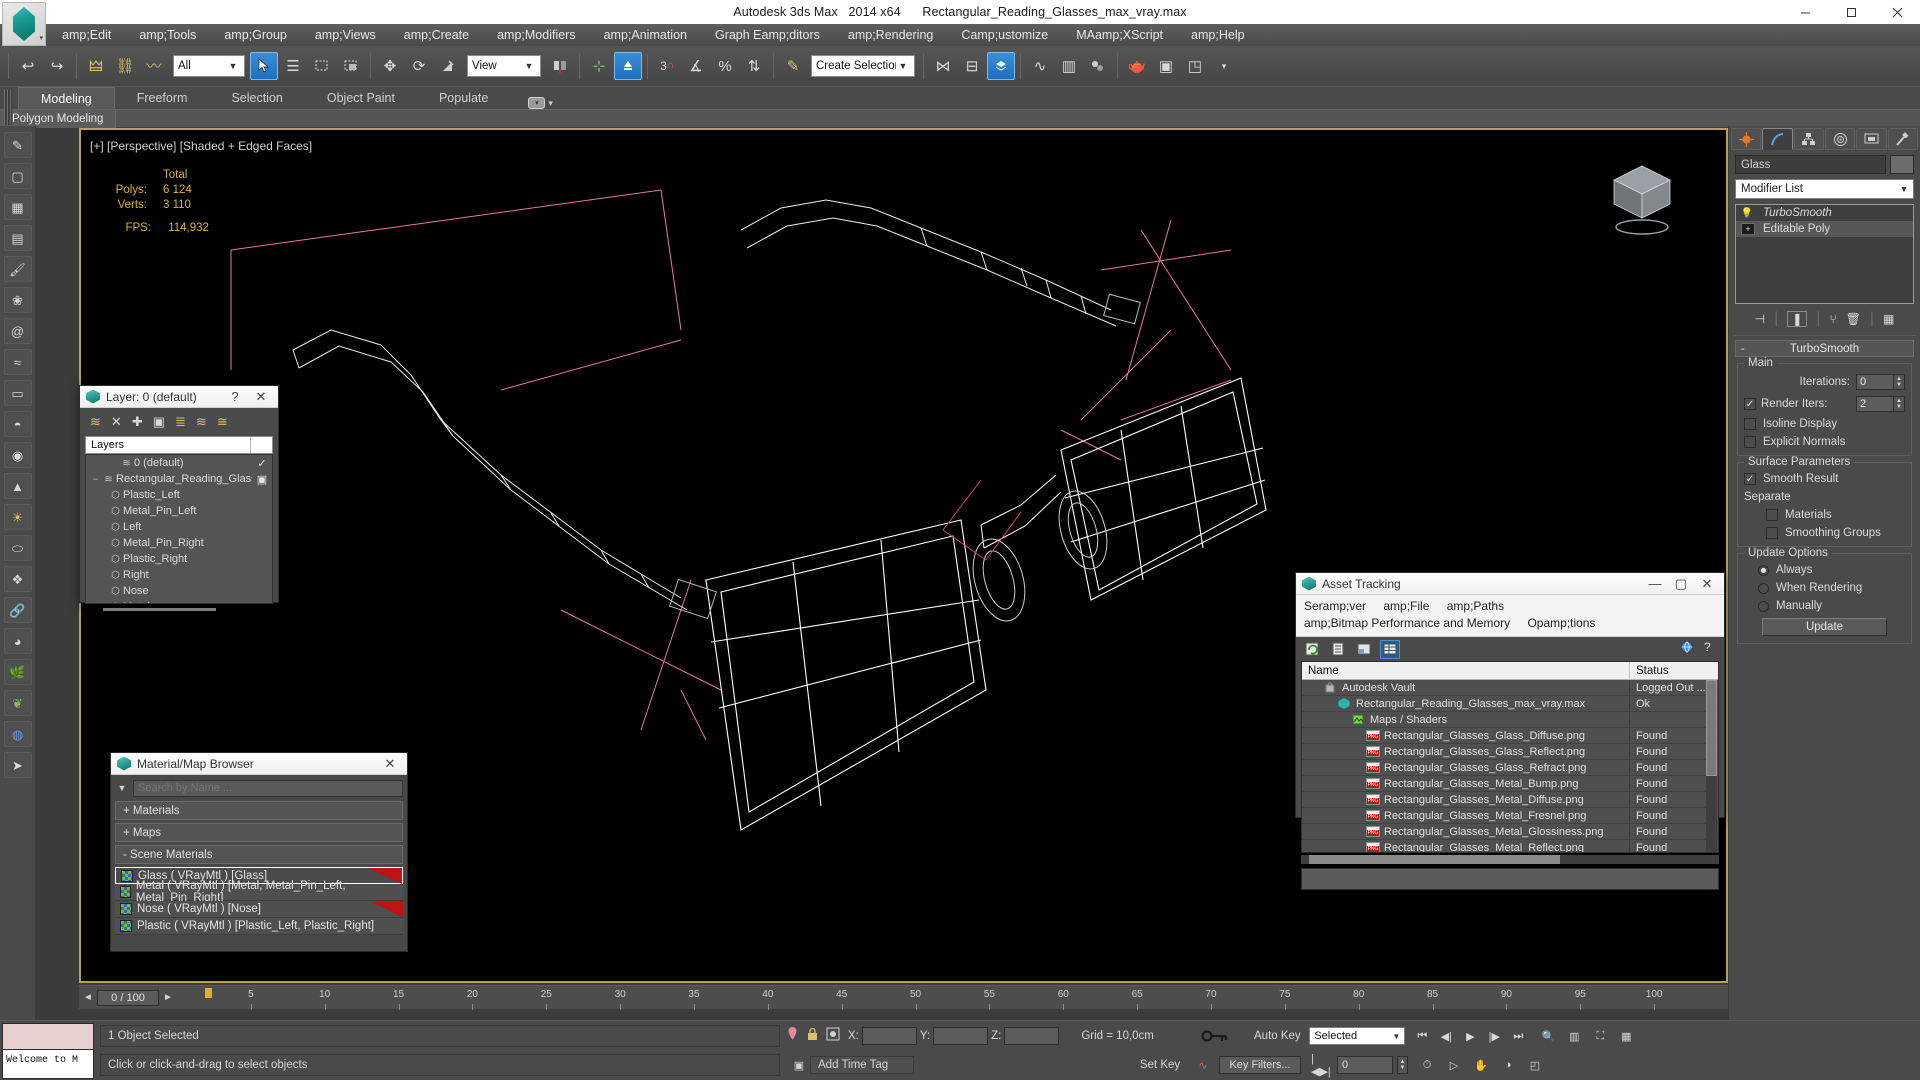 The width and height of the screenshot is (1920, 1080). Describe the element at coordinates (1824, 213) in the screenshot. I see `modifier-stack-item-turbosmooth: 💡 TurboSmooth` at that location.